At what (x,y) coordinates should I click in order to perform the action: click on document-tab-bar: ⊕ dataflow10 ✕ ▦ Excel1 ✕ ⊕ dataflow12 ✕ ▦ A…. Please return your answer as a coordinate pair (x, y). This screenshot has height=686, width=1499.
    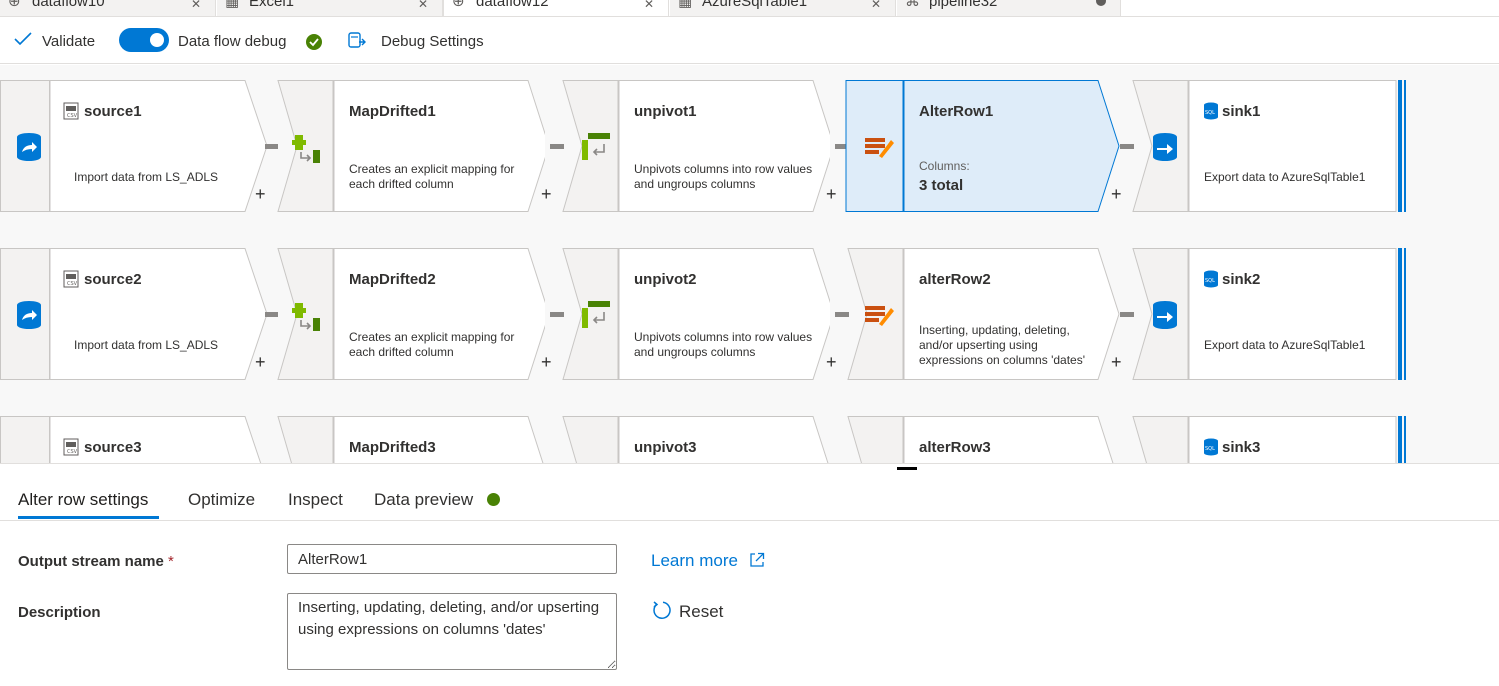
    Looking at the image, I should click on (749, 8).